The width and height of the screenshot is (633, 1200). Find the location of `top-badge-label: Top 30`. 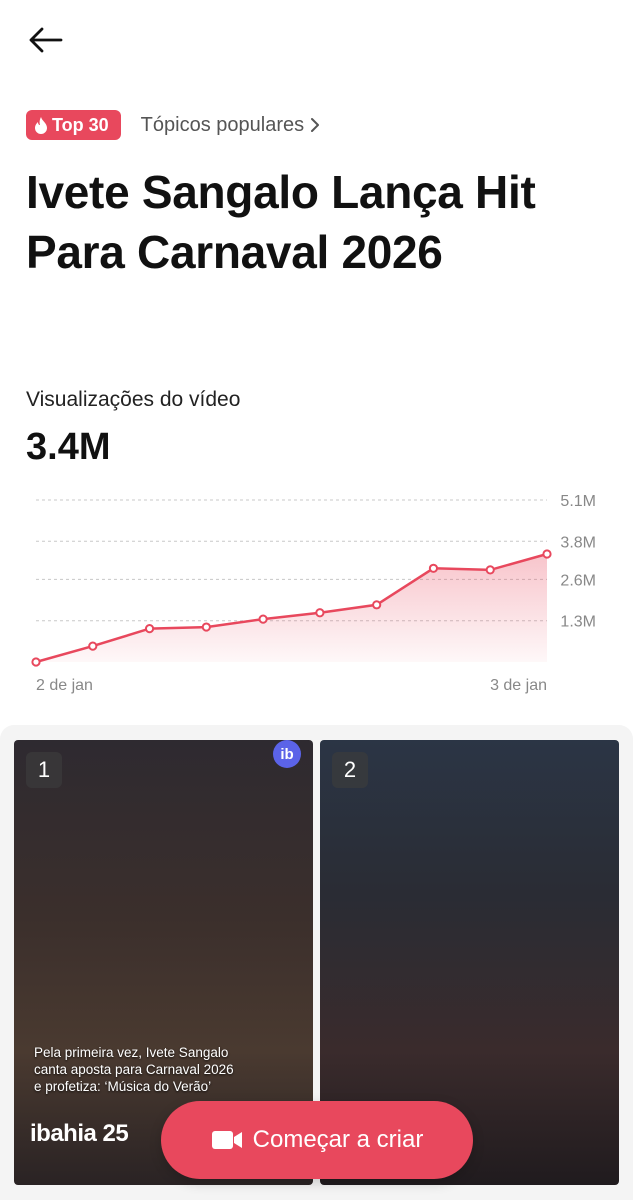

top-badge-label: Top 30 is located at coordinates (80, 124).